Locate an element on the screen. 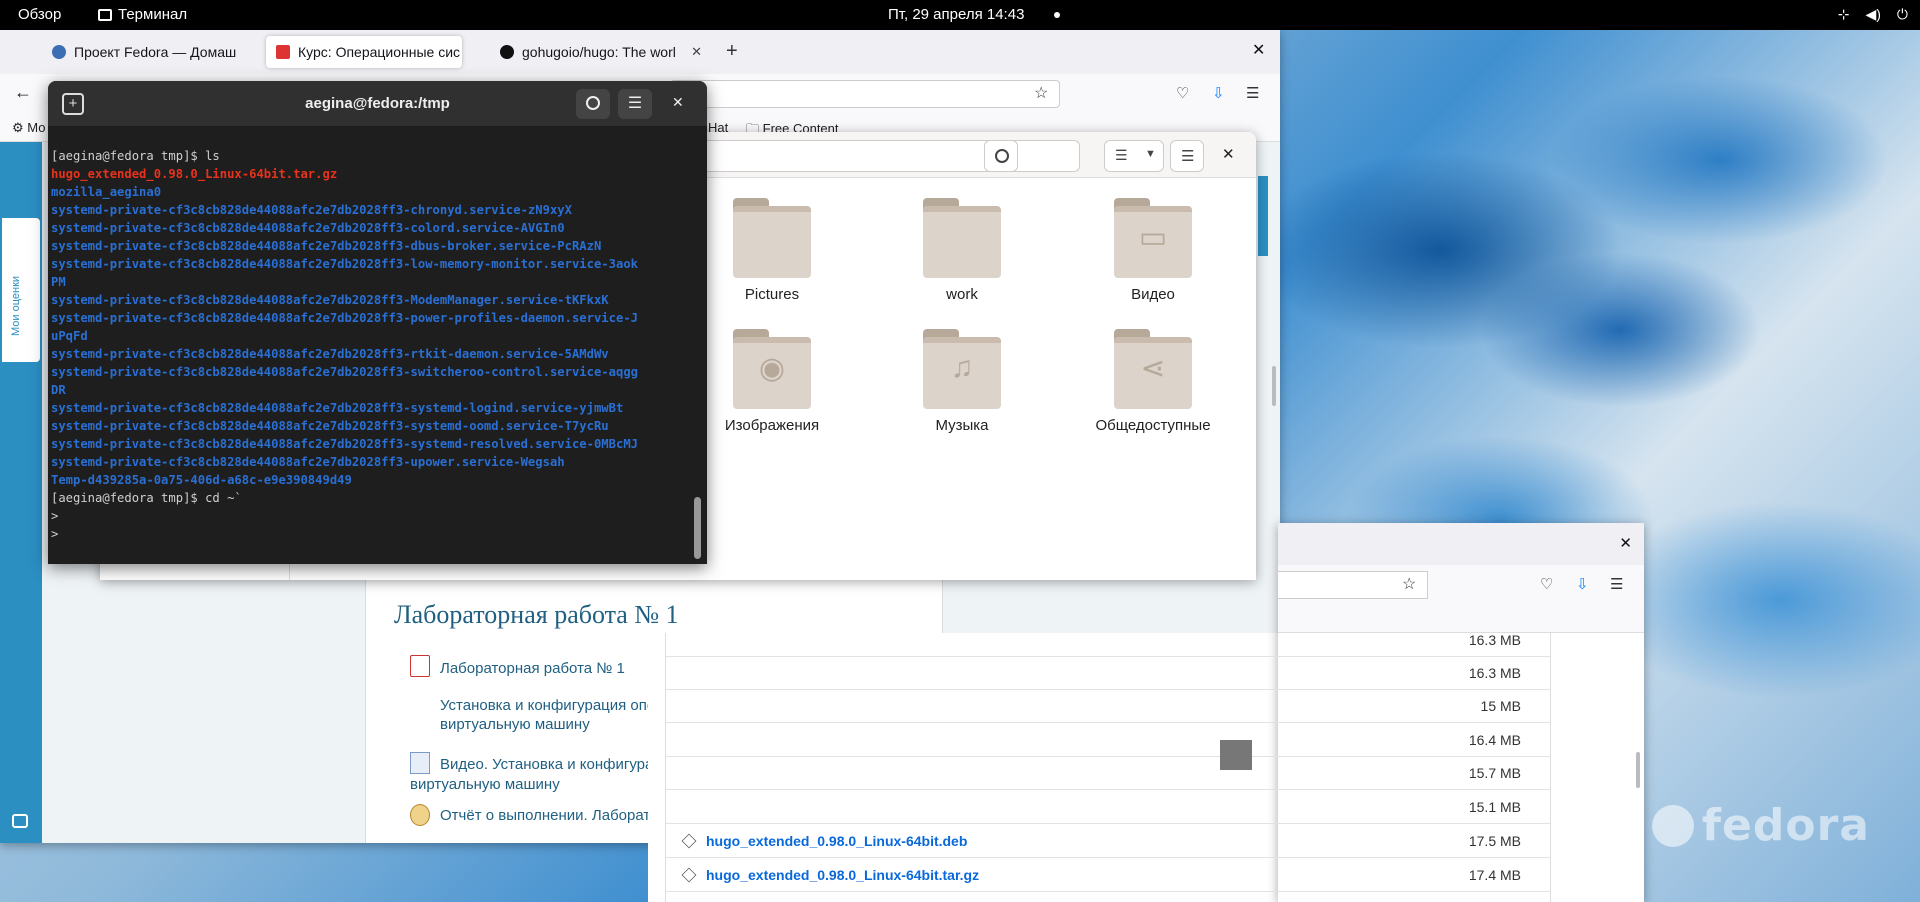 This screenshot has height=902, width=1920. tab-fedora: Проект Fedora — Домаш is located at coordinates (150, 52).